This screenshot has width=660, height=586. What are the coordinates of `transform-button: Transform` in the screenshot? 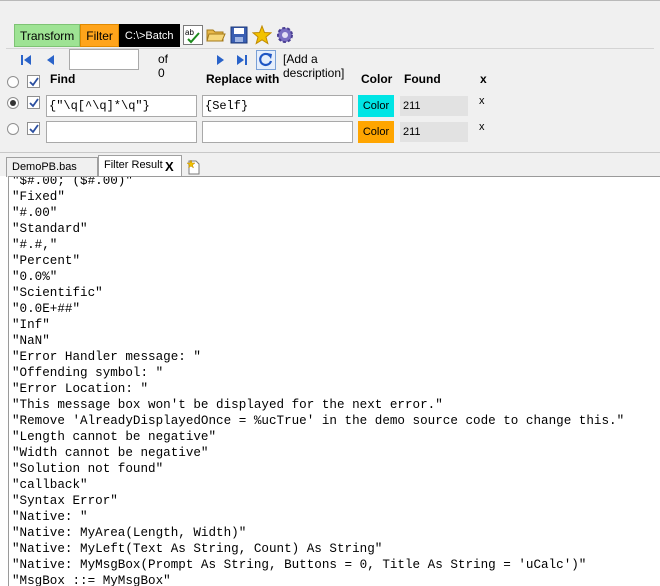 It's located at (47, 35).